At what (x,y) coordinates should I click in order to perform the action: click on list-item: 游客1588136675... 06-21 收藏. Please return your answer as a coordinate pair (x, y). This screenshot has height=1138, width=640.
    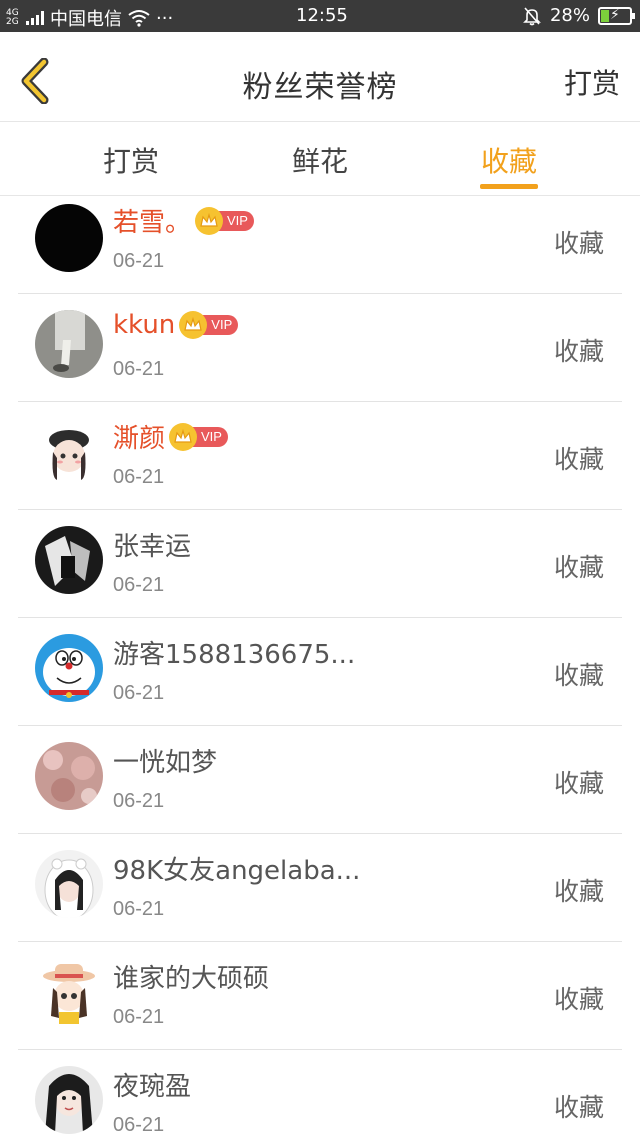
    Looking at the image, I should click on (320, 672).